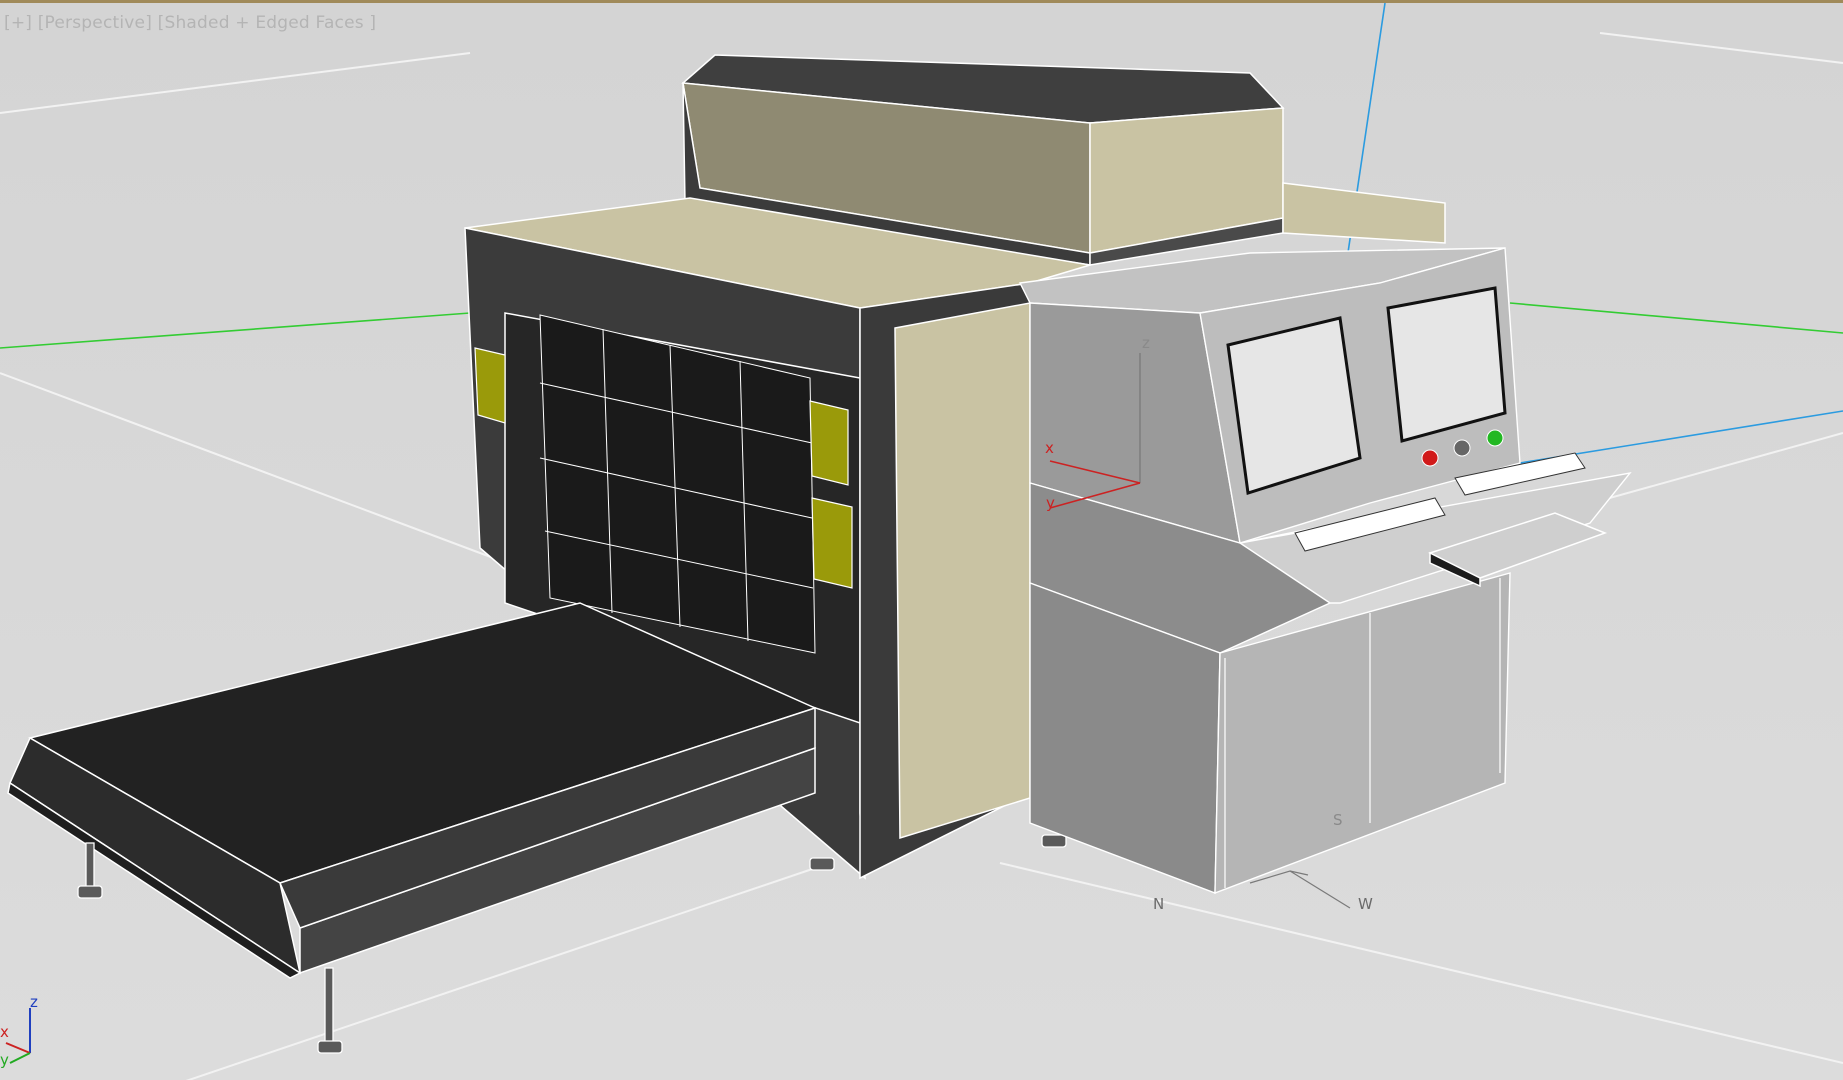  I want to click on red-button, so click(1430, 458).